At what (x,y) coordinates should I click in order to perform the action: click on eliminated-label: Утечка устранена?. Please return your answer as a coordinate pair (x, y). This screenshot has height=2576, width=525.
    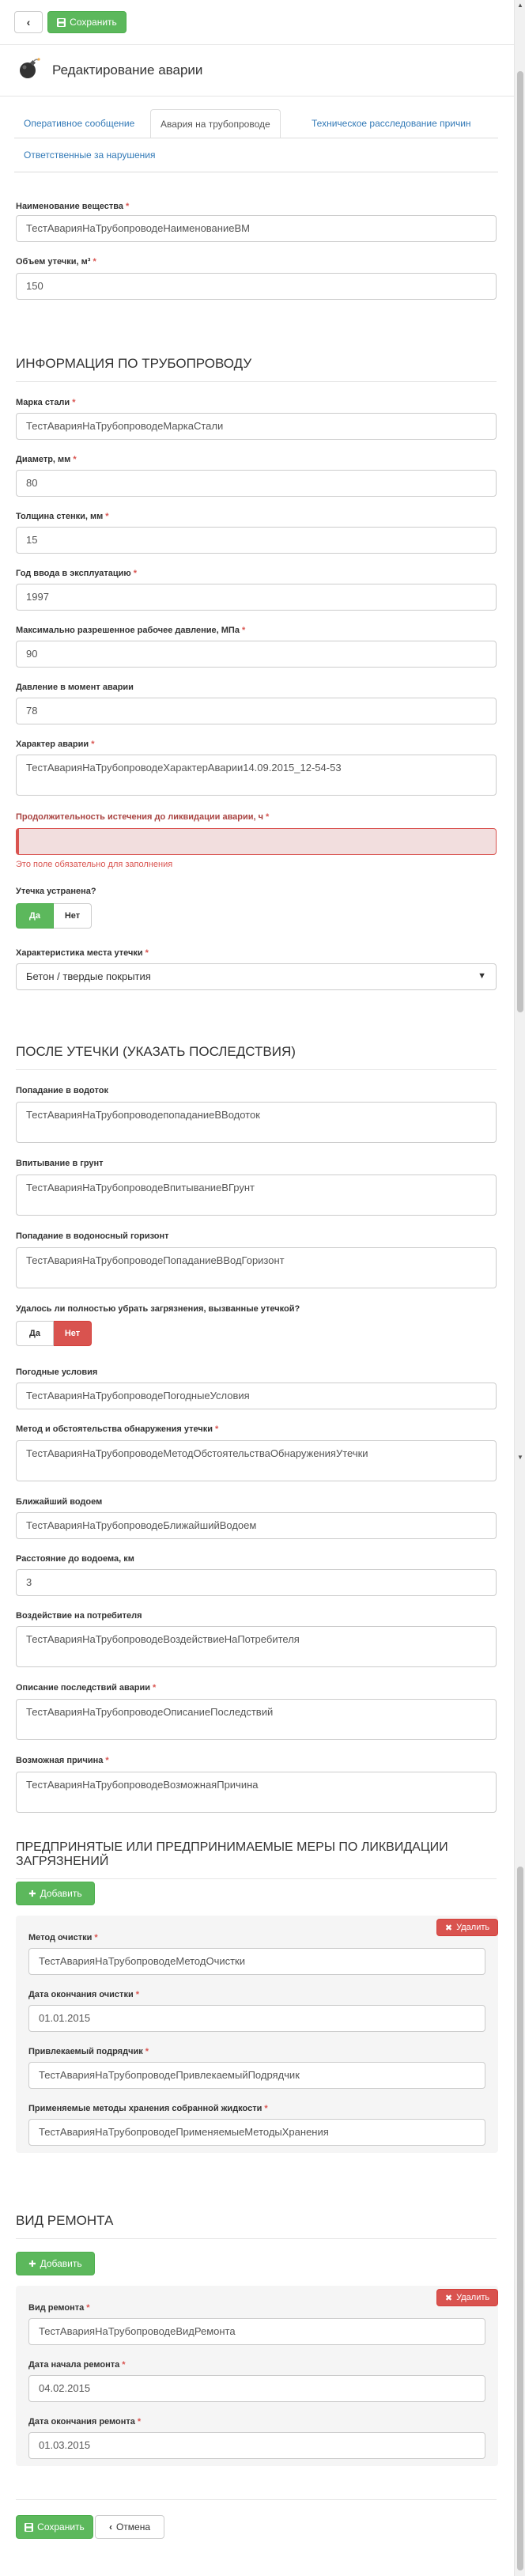
    Looking at the image, I should click on (56, 892).